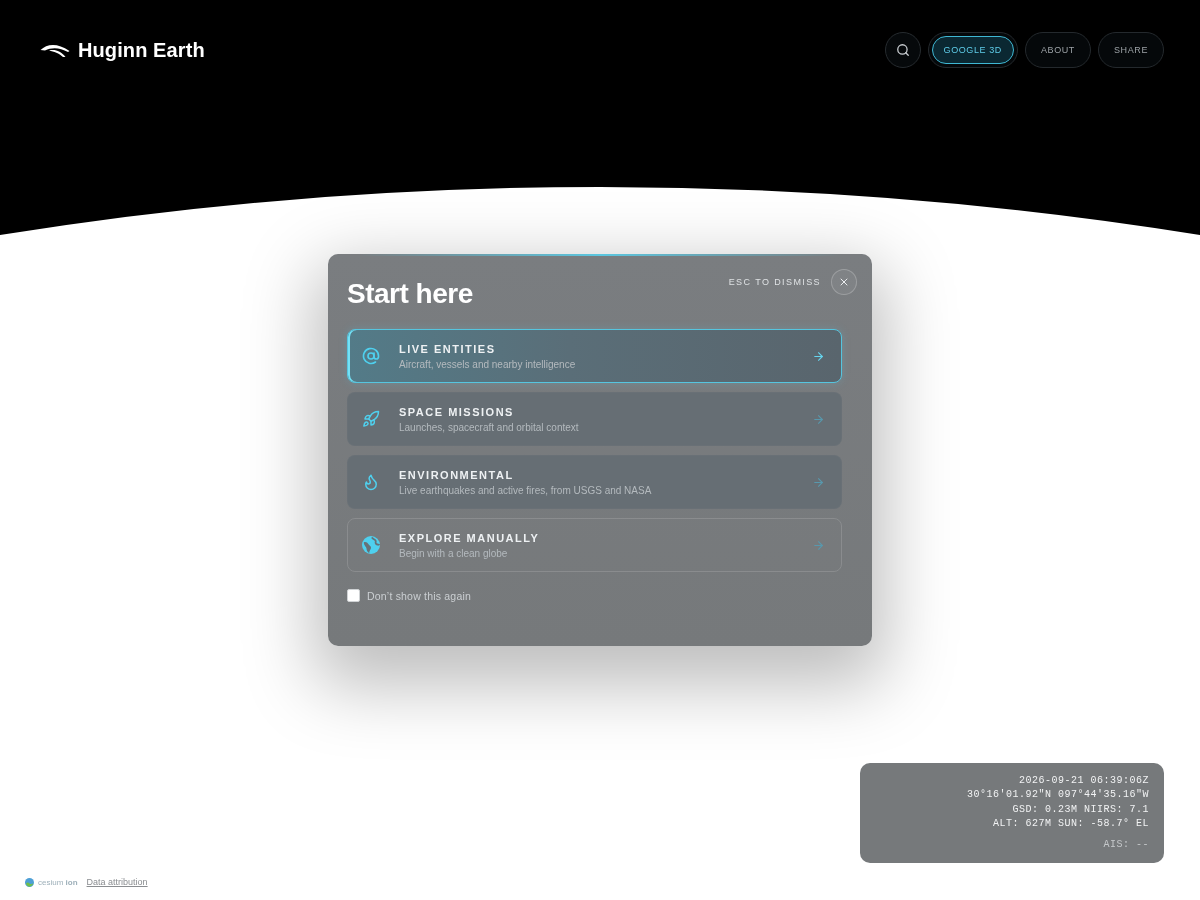  What do you see at coordinates (1126, 844) in the screenshot?
I see `ais-status: AIS: --` at bounding box center [1126, 844].